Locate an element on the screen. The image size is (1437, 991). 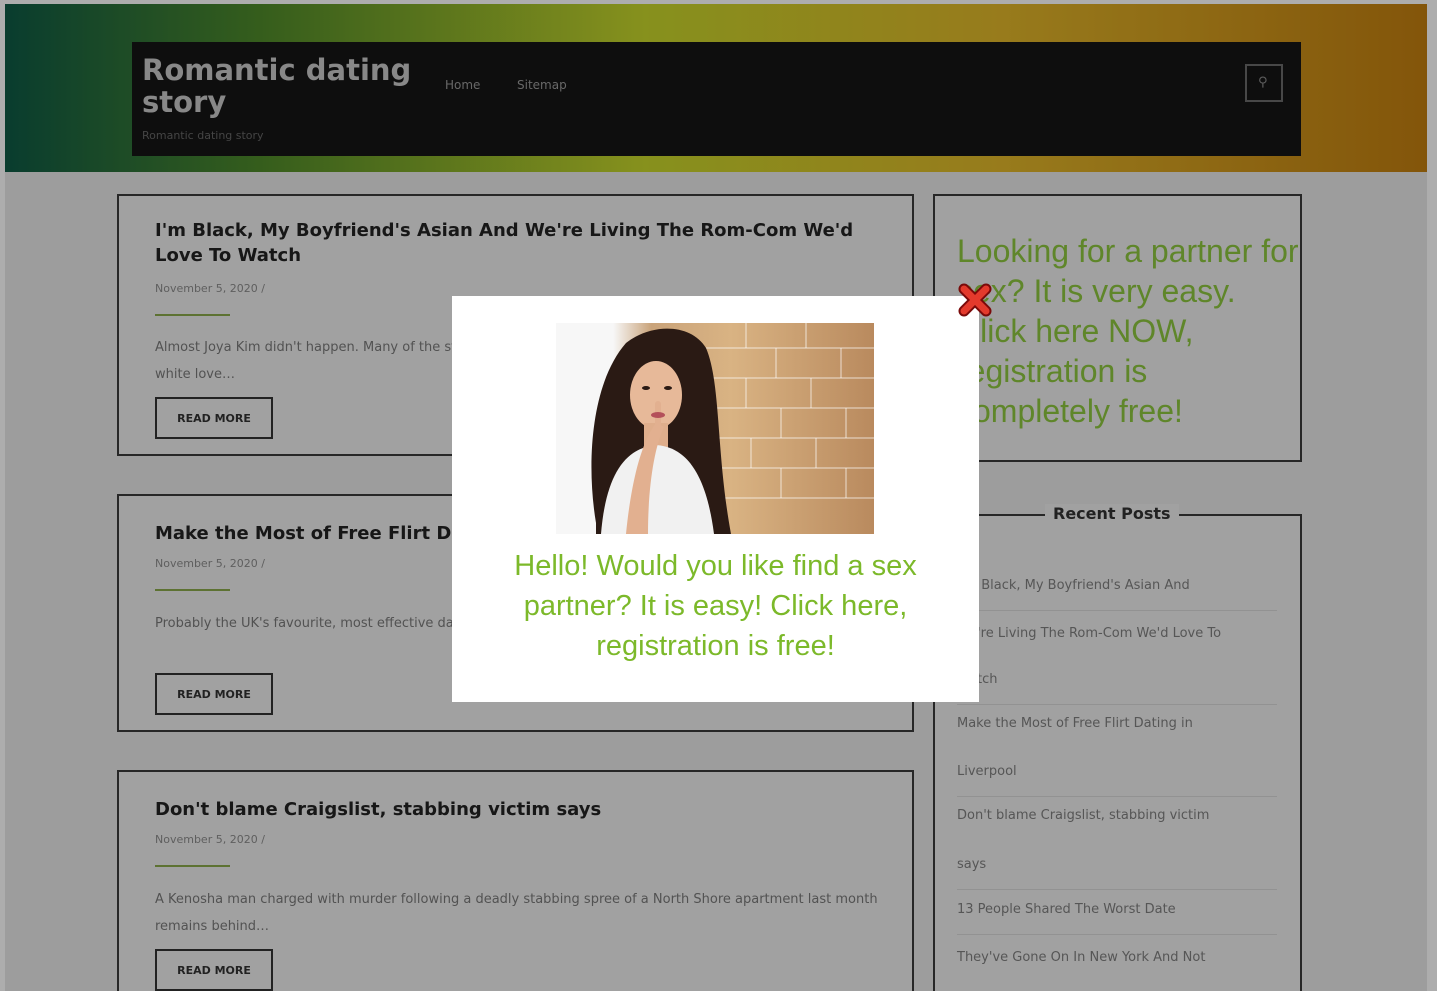
photo-illustration is located at coordinates (732, 428).